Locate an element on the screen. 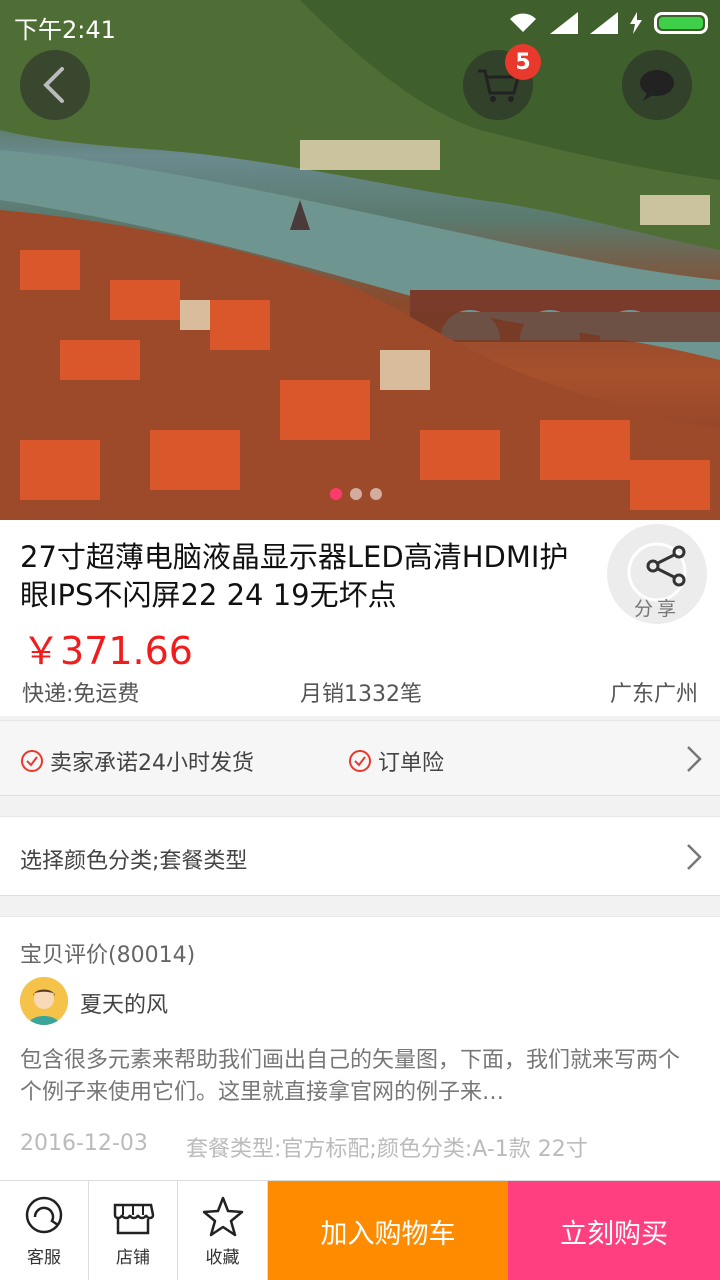  promise-label: 订单险 is located at coordinates (411, 763).